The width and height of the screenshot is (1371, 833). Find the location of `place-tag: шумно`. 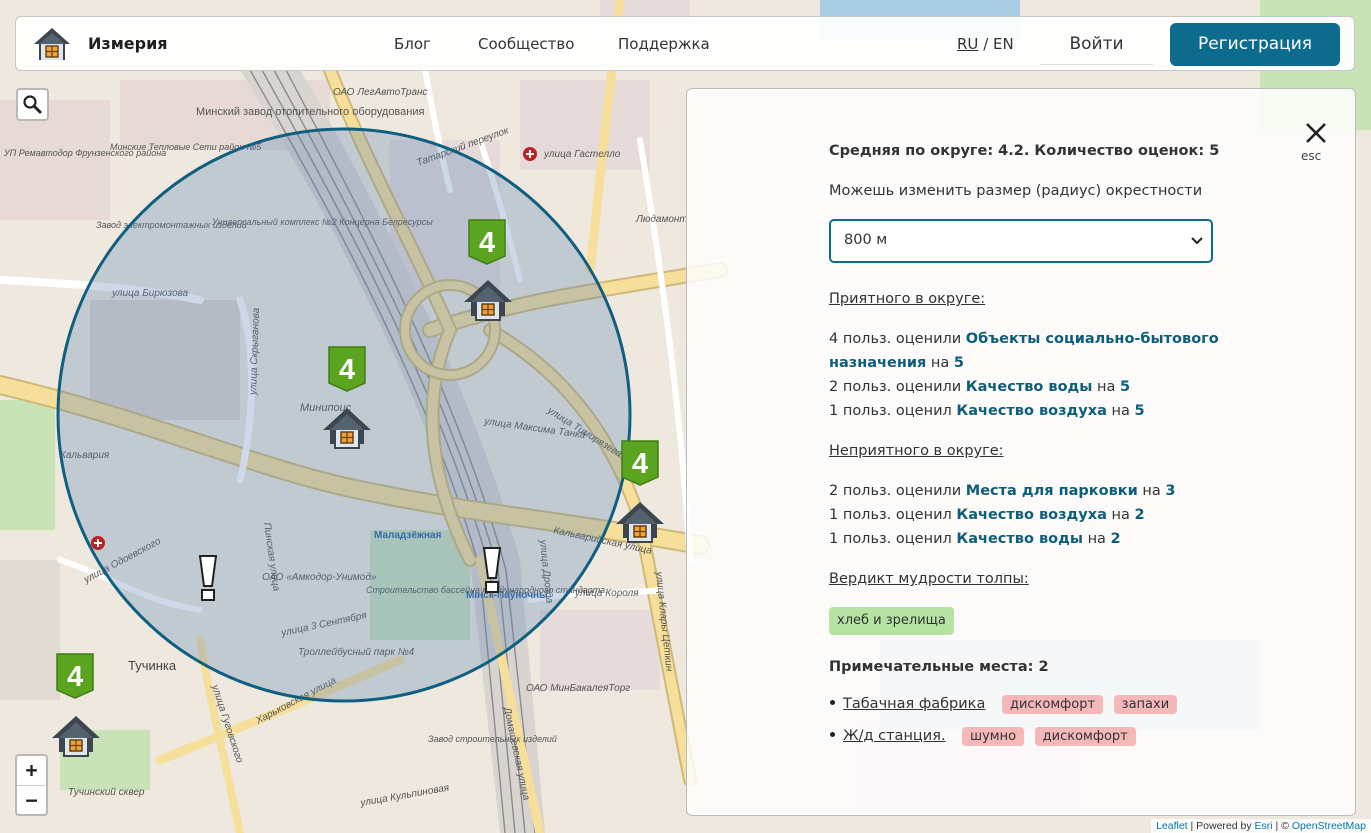

place-tag: шумно is located at coordinates (993, 736).